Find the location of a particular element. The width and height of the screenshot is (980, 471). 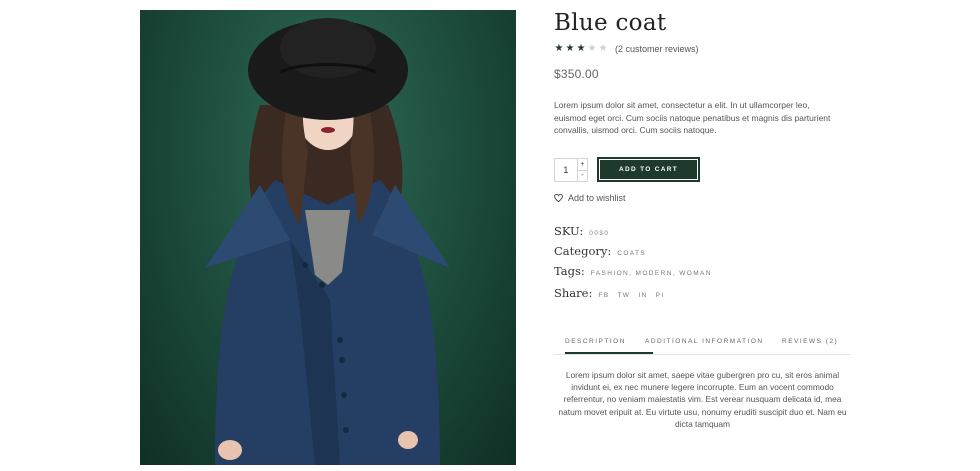

customer-reviews-link: (2 customer reviews) is located at coordinates (657, 49).